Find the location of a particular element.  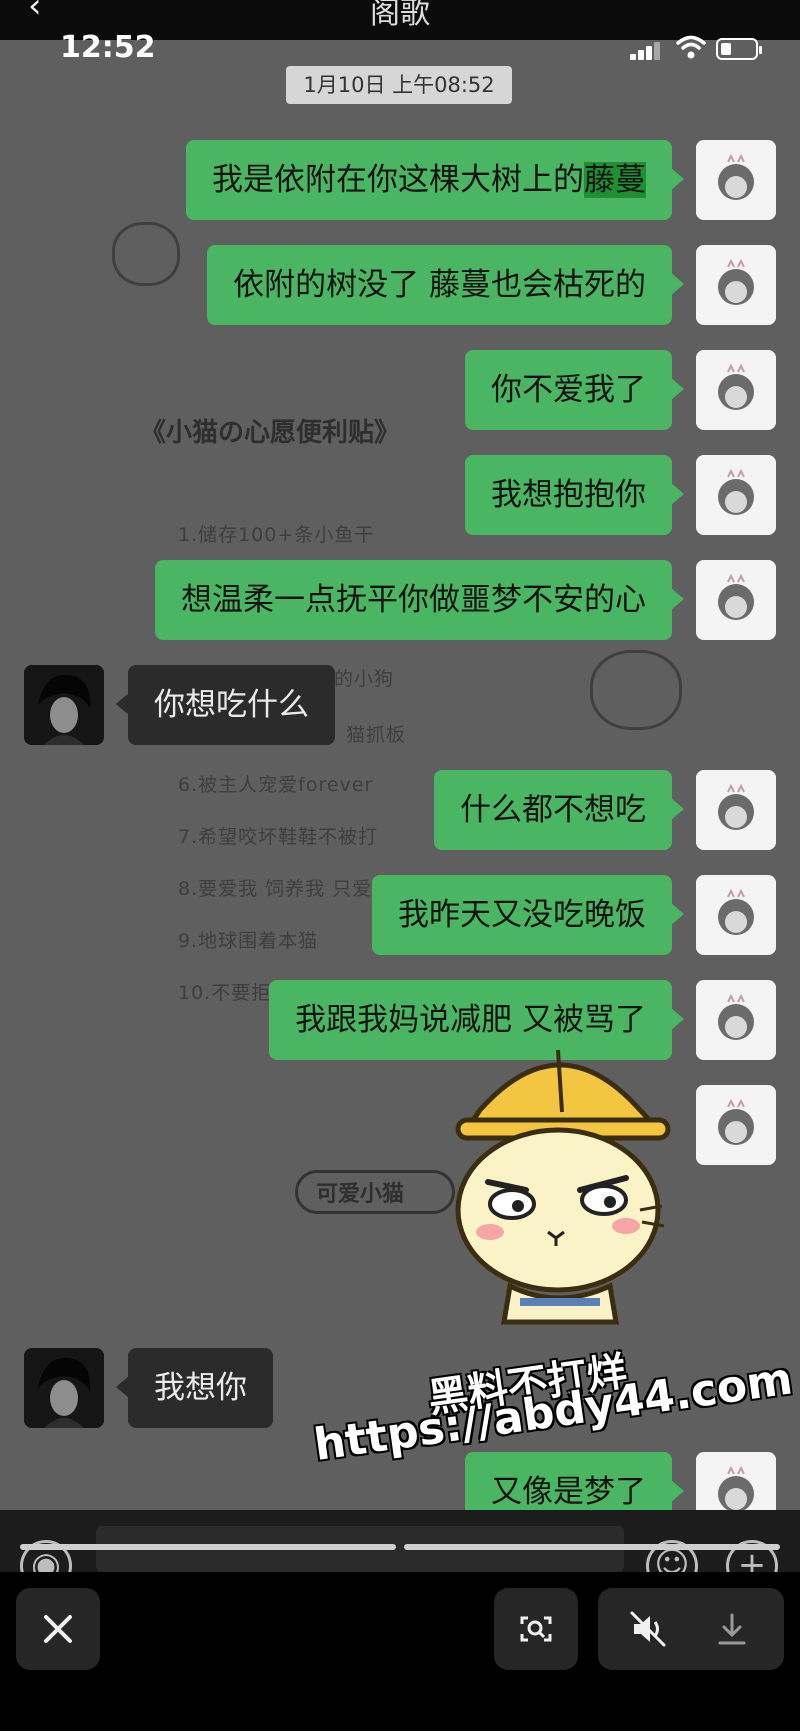

message-text: 我是依附在你这棵大树上的 is located at coordinates (398, 180).